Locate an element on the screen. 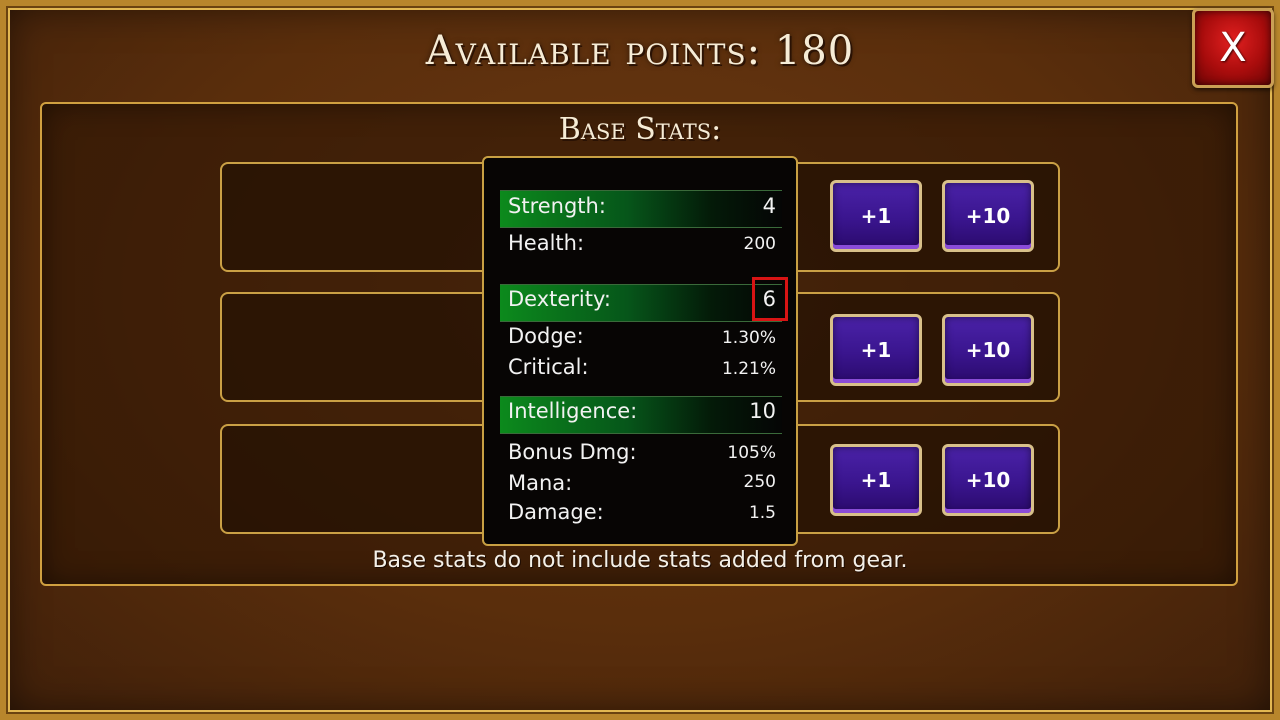 This screenshot has height=720, width=1280. mana-value: 250 is located at coordinates (759, 482).